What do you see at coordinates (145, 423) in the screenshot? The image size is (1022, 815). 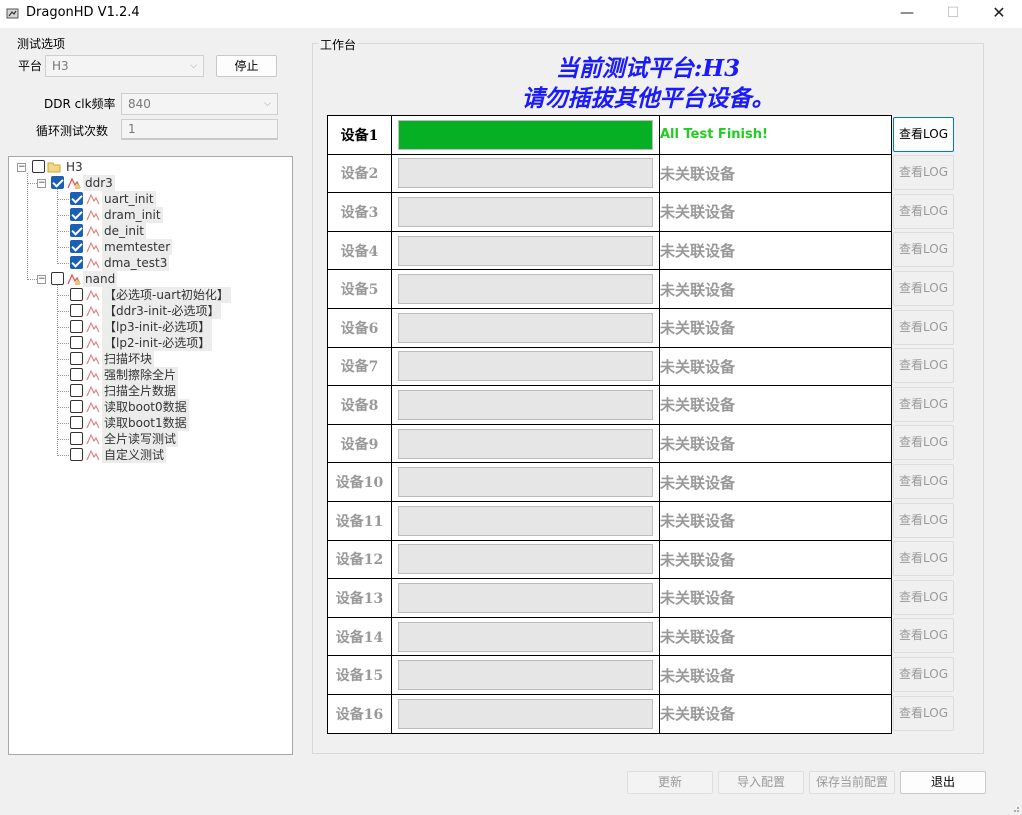 I see `tree-item-label: 读取boot1数据` at bounding box center [145, 423].